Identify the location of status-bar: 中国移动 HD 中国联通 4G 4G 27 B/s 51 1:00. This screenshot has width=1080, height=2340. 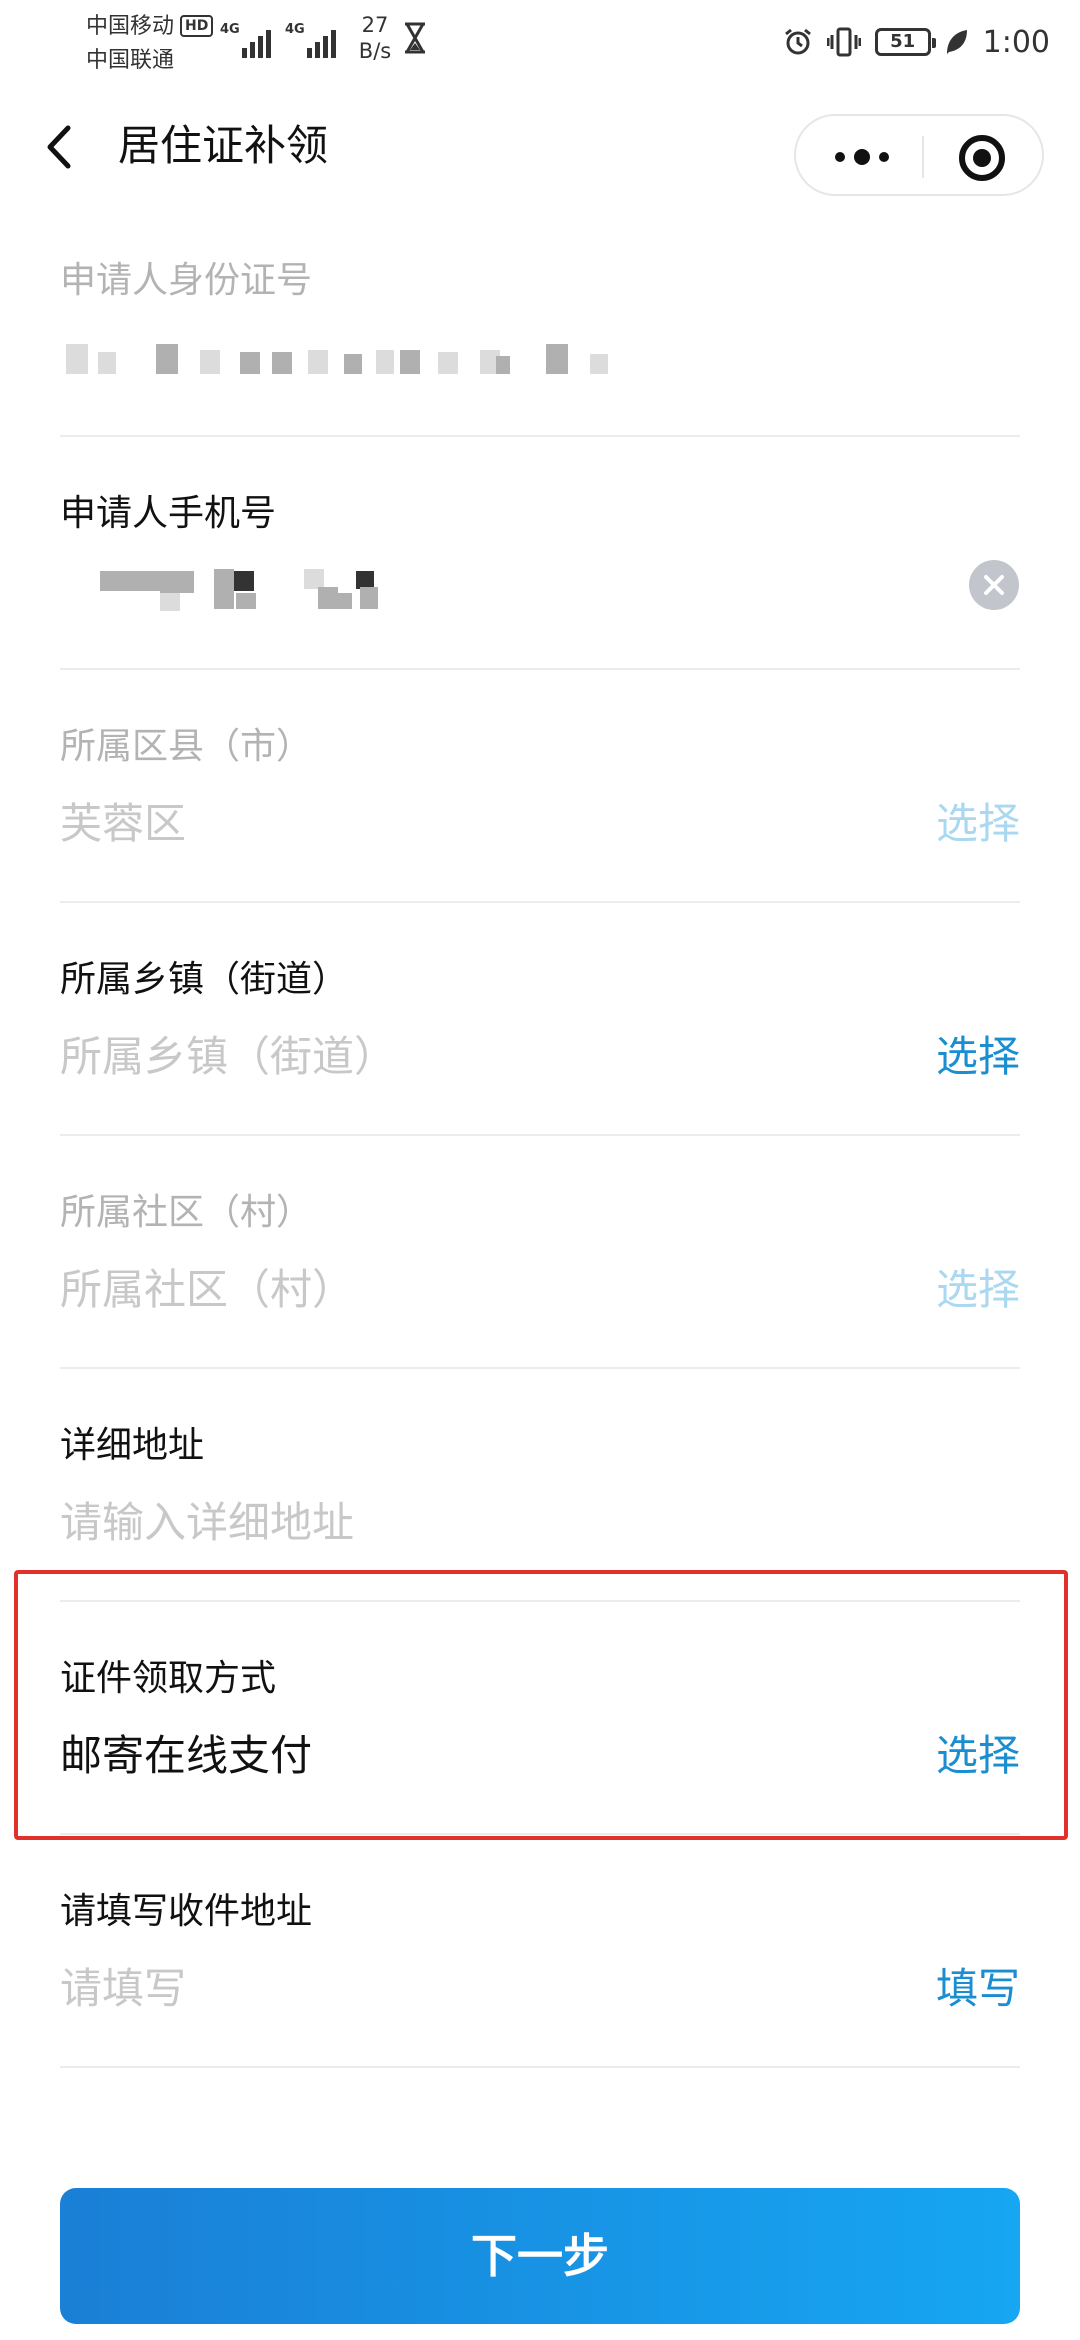
(540, 42).